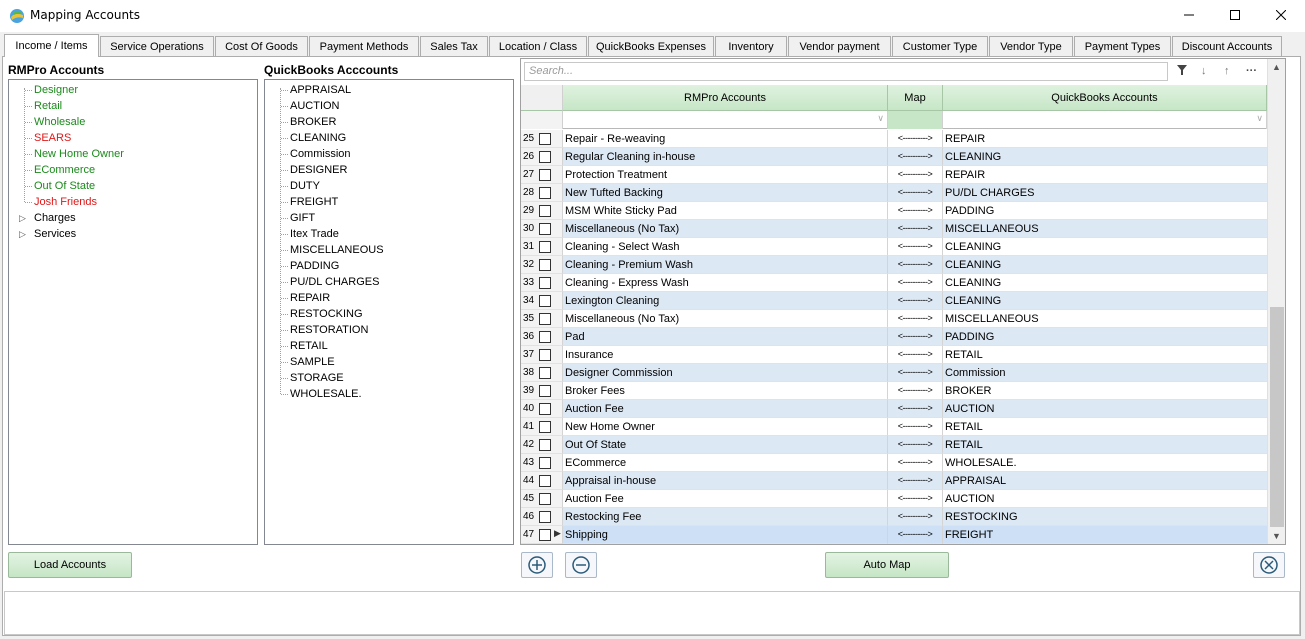 This screenshot has width=1305, height=639. Describe the element at coordinates (538, 46) in the screenshot. I see `tab-location-class: Location / Class` at that location.